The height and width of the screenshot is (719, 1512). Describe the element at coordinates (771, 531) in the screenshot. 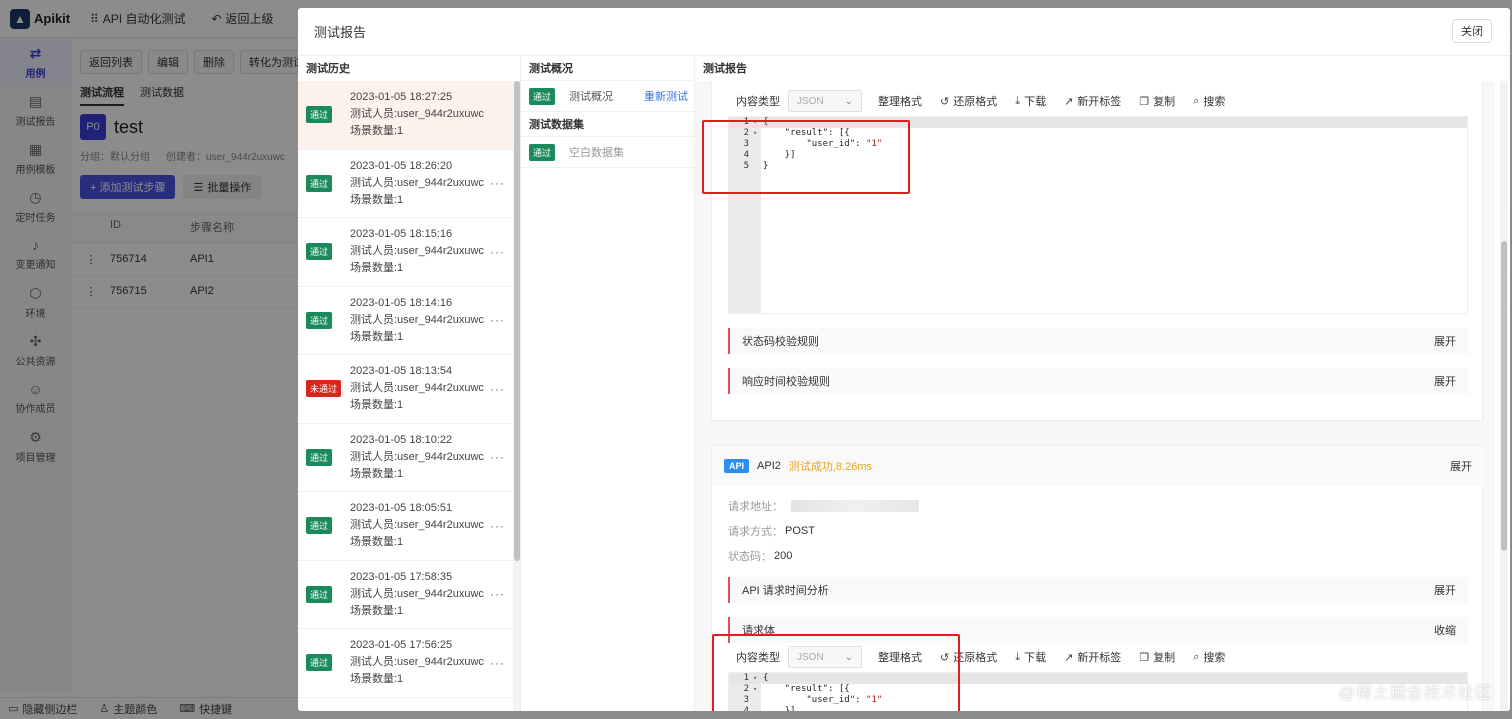

I see `request-method: 请求方式： POST` at that location.